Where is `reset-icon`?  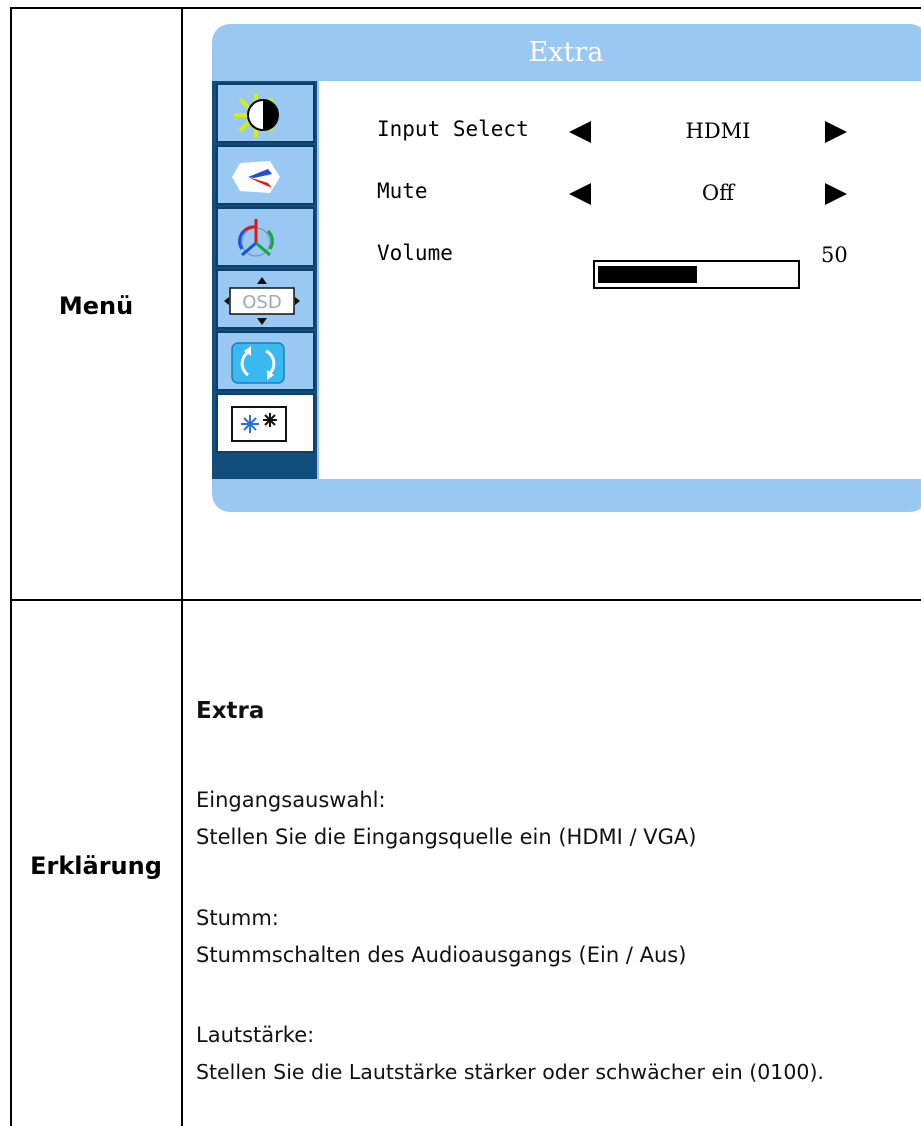
reset-icon is located at coordinates (258, 363).